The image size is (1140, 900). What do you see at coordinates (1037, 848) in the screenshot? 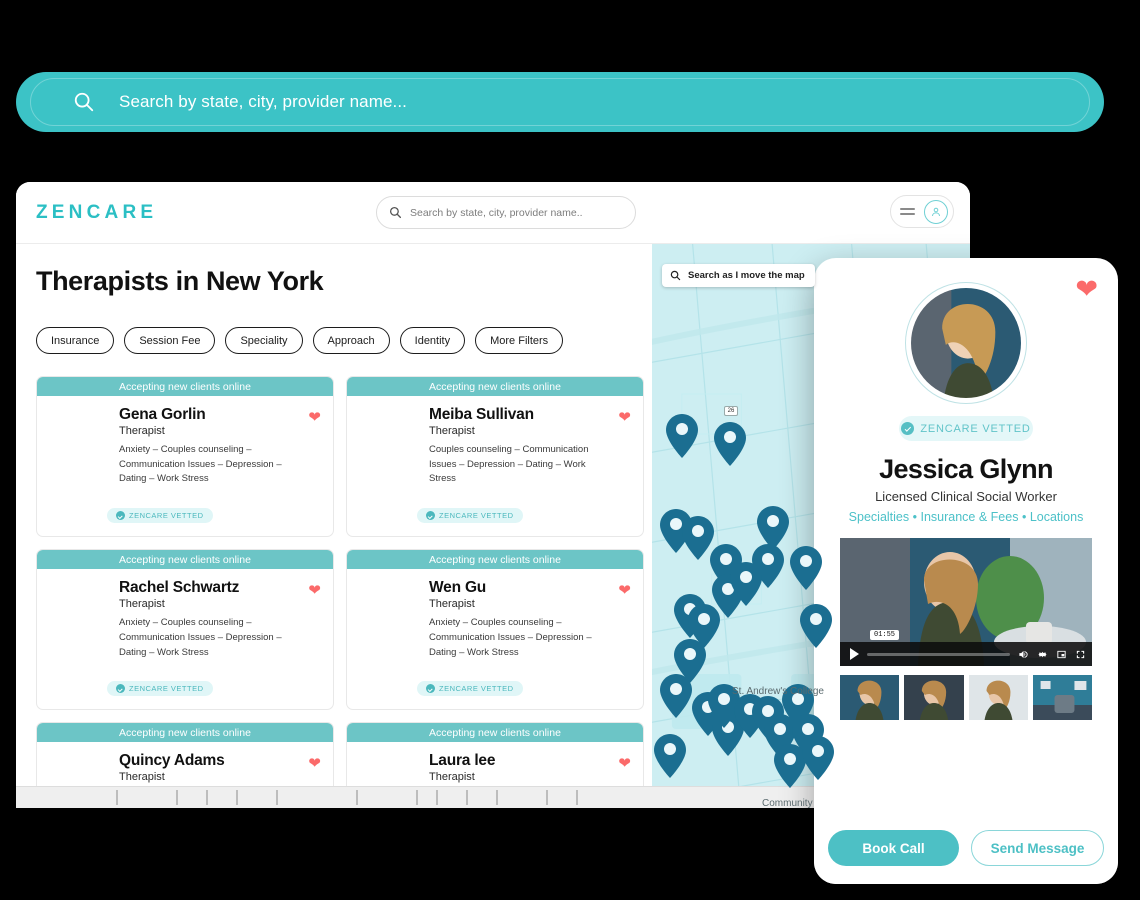
I see `send-message-button: Send Message` at bounding box center [1037, 848].